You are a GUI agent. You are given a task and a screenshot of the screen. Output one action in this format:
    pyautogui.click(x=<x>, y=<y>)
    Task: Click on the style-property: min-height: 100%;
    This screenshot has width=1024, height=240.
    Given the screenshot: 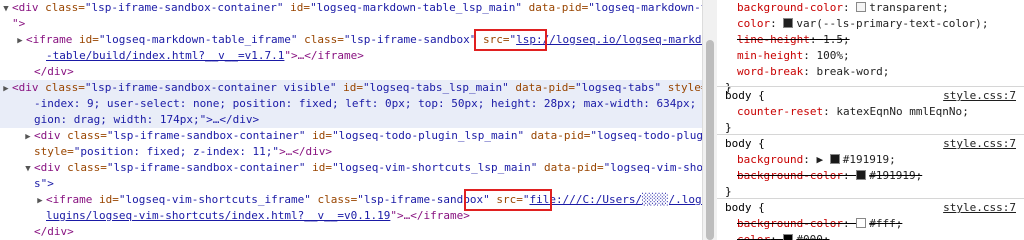 What is the action you would take?
    pyautogui.click(x=880, y=56)
    